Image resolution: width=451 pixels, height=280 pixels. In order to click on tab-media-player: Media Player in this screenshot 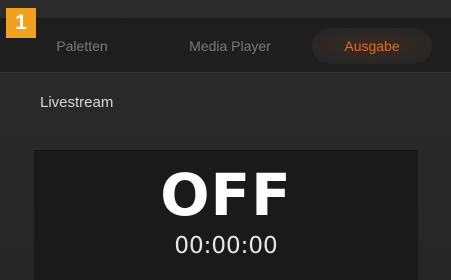, I will do `click(230, 46)`.